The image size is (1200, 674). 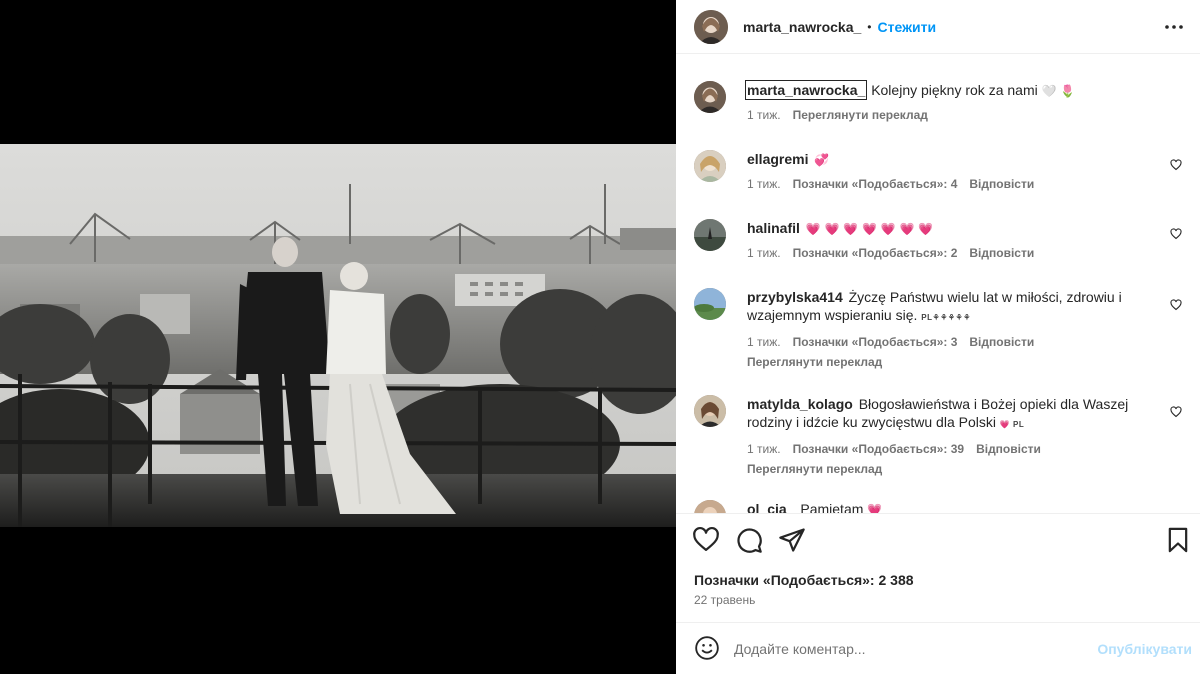 I want to click on comment-username: przybylska414, so click(x=795, y=297).